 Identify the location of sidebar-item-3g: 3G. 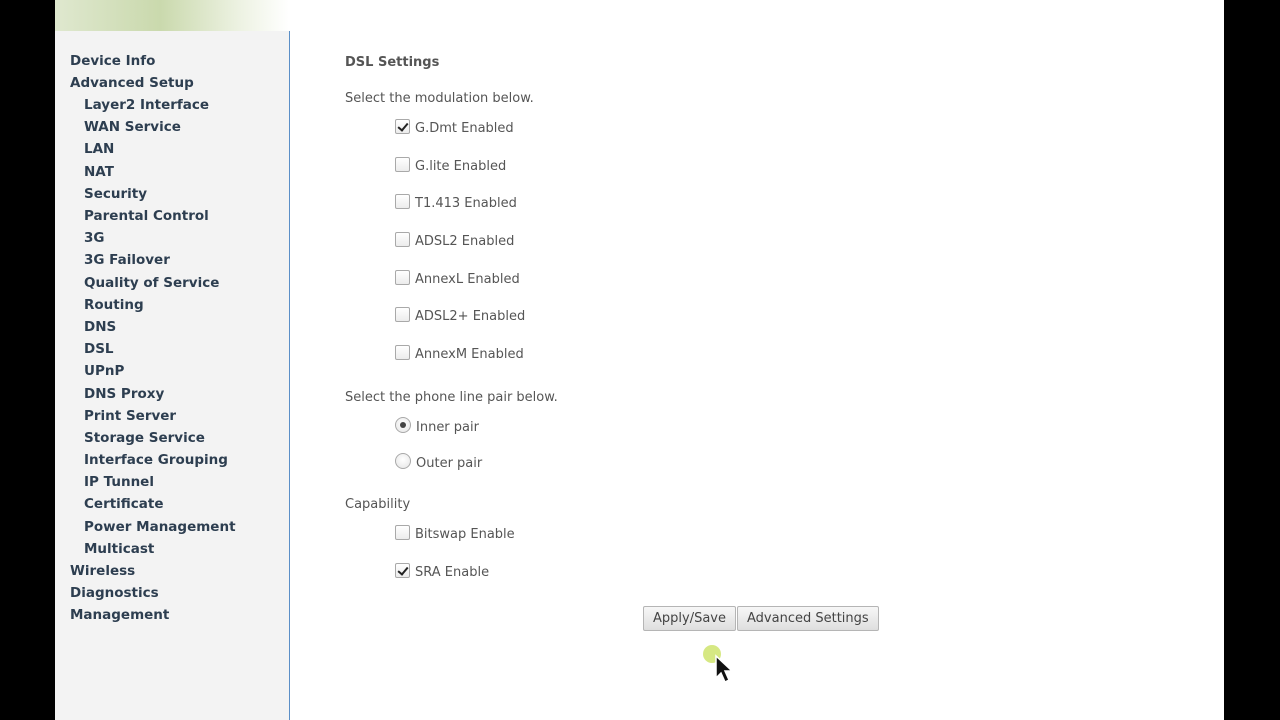
(94, 238).